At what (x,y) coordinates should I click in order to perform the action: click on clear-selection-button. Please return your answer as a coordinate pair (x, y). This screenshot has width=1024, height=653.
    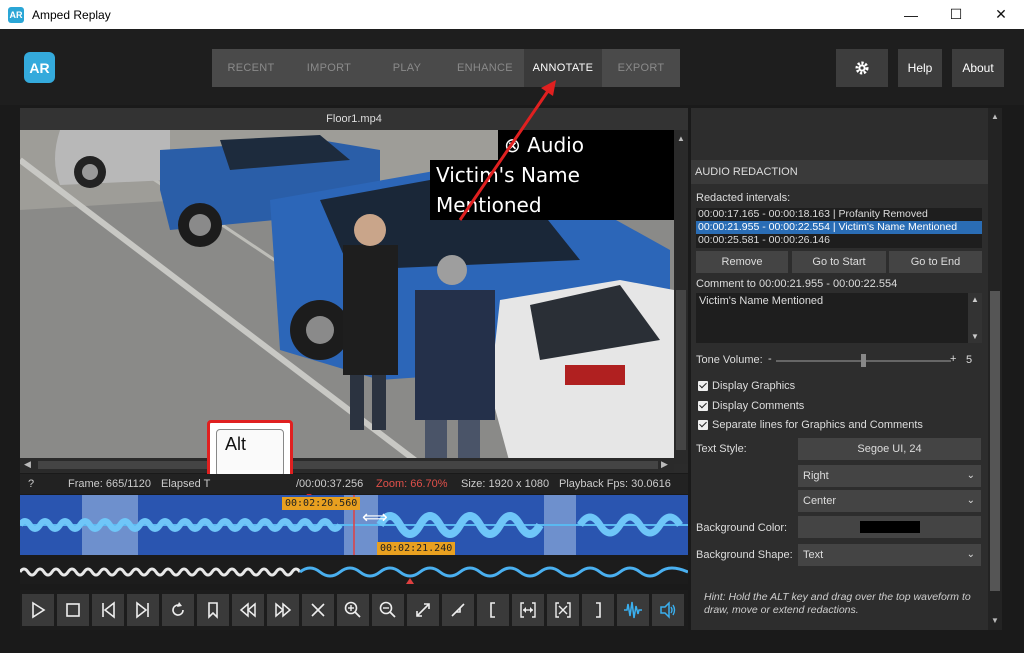
    Looking at the image, I should click on (563, 610).